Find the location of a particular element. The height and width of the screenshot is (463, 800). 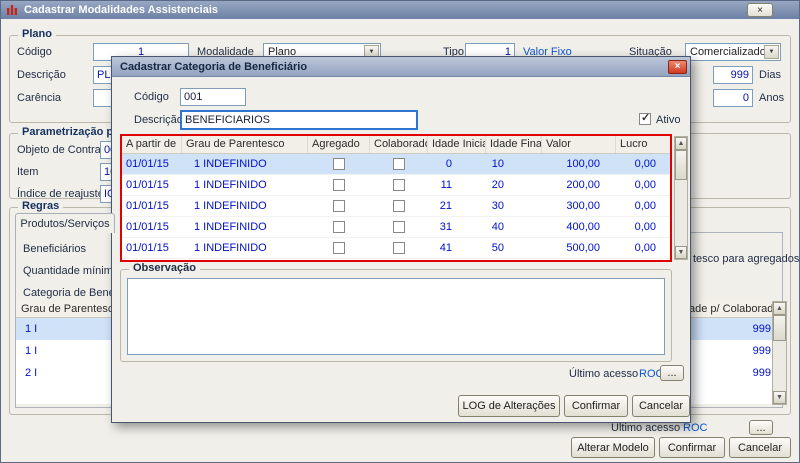

table-row: 01/01/15 1 INDEFINIDO 41 50 500,00 0,00 is located at coordinates (396, 248).